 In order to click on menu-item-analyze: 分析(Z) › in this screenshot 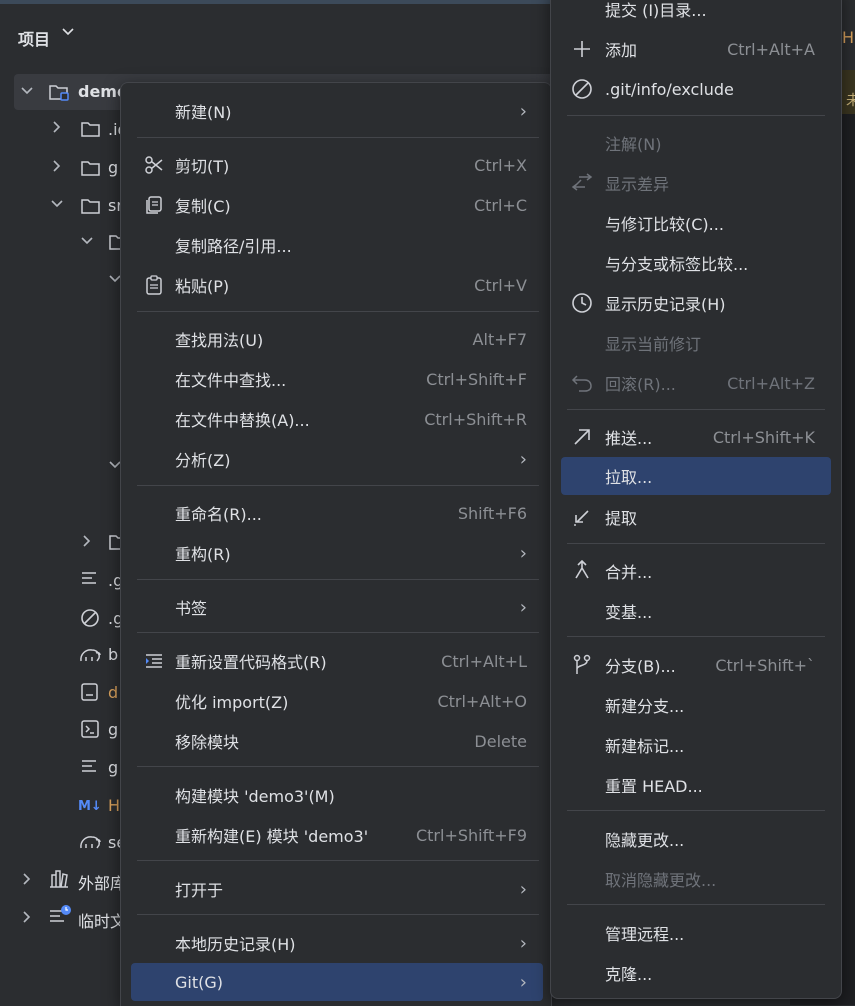, I will do `click(337, 459)`.